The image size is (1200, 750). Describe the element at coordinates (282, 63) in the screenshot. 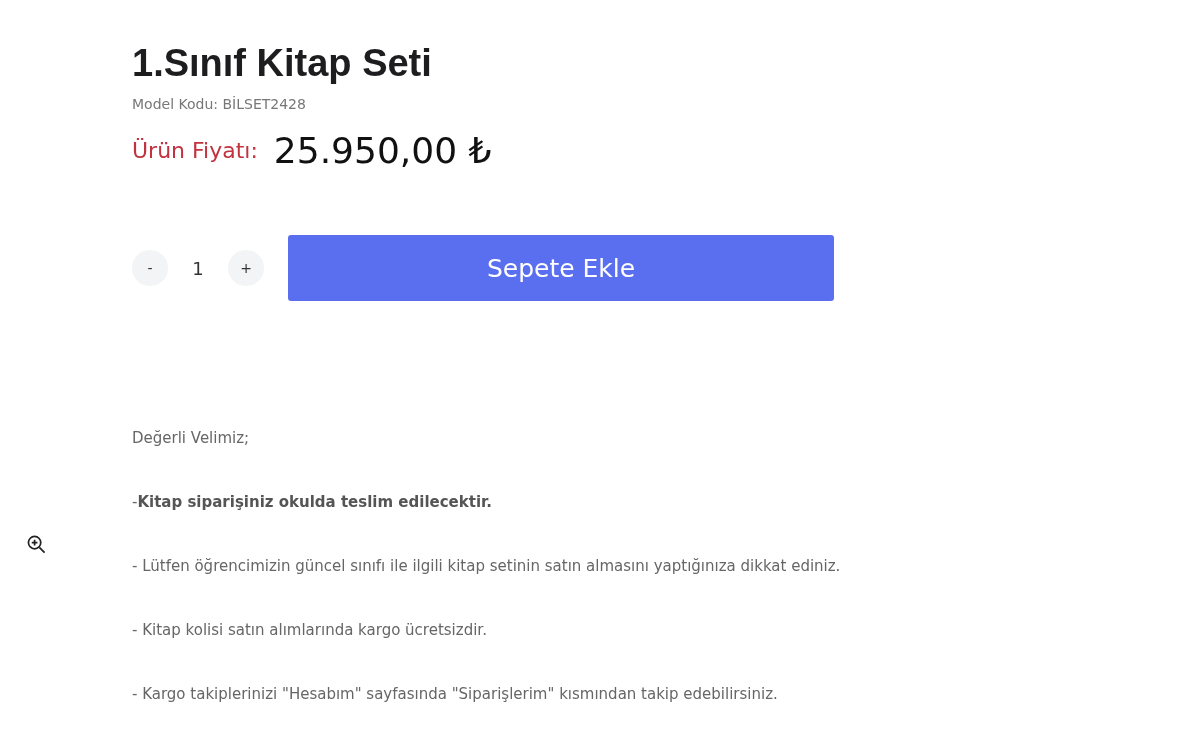

I see `product-title: 1.Sınıf Kitap Seti` at that location.